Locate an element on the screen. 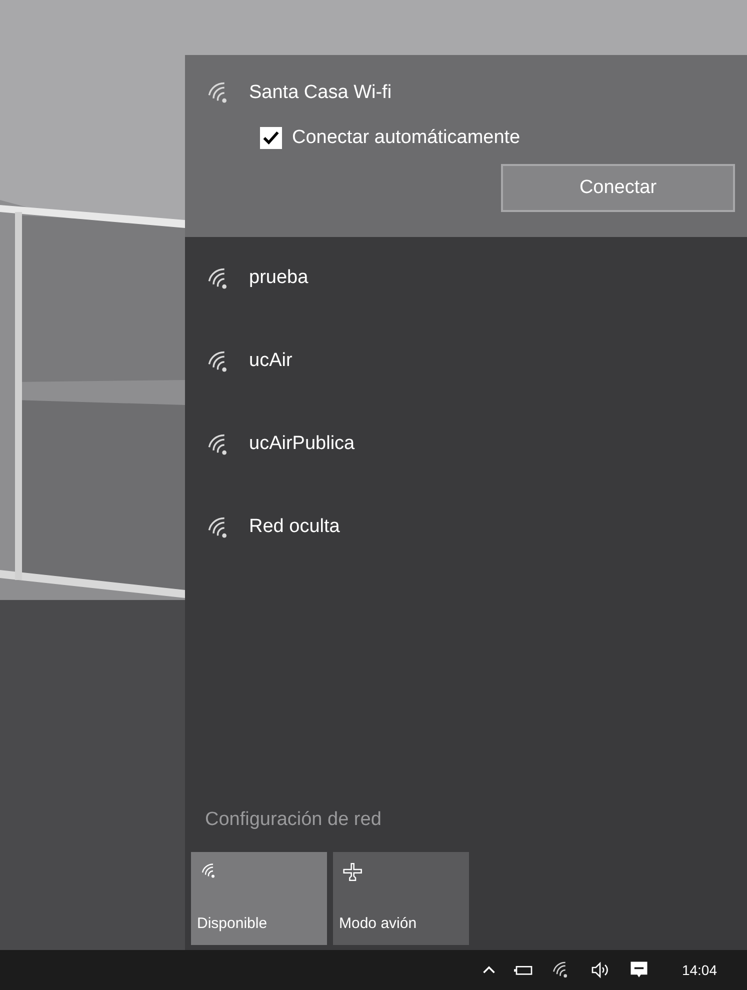  speaker-icon is located at coordinates (600, 970).